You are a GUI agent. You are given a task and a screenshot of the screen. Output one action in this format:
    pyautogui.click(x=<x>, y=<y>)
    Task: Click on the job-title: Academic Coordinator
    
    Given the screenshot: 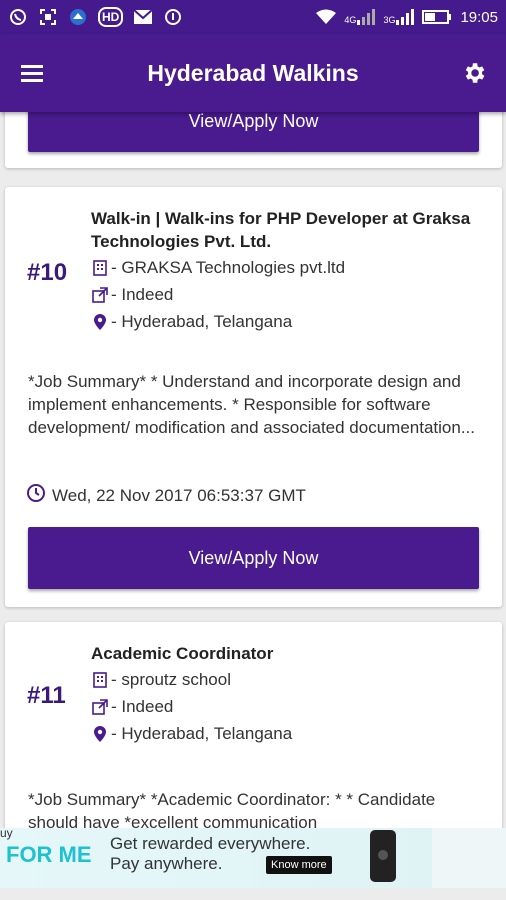 What is the action you would take?
    pyautogui.click(x=288, y=653)
    